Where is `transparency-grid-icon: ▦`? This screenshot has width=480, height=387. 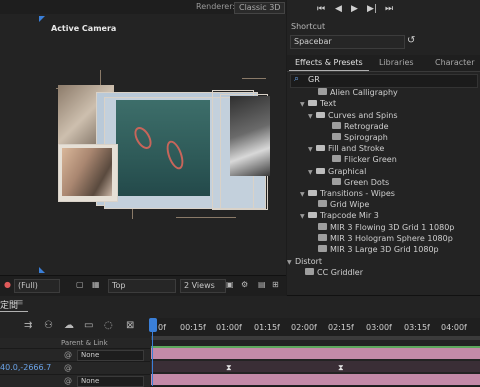
transparency-grid-icon: ▦ is located at coordinates (96, 284).